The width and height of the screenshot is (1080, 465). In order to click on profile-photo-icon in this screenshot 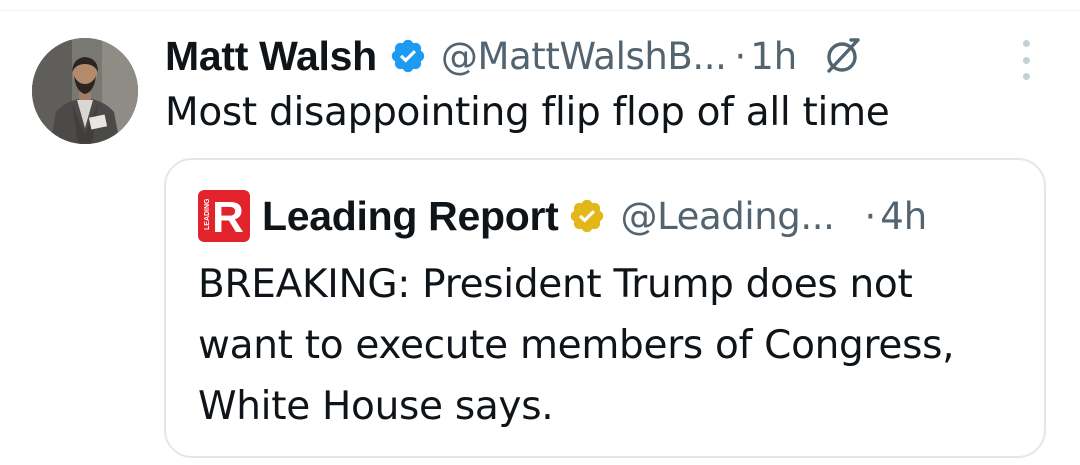, I will do `click(85, 91)`.